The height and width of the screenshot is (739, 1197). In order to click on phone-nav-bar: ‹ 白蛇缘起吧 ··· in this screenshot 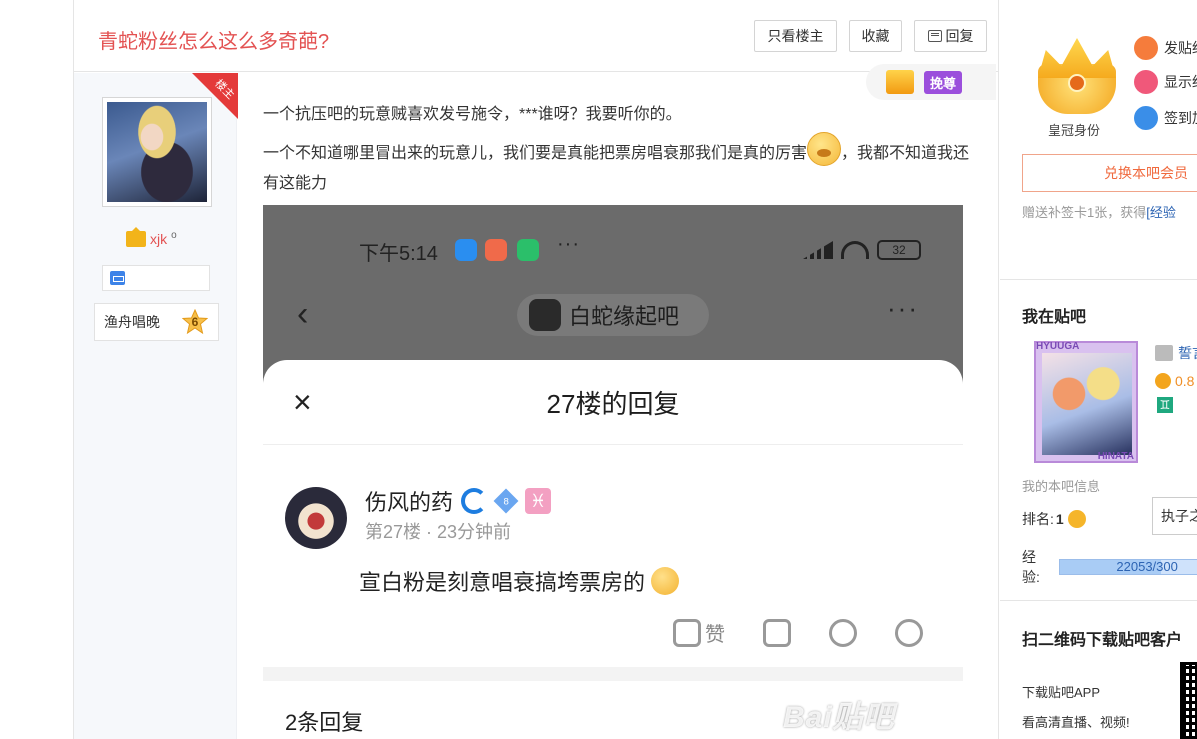, I will do `click(613, 315)`.